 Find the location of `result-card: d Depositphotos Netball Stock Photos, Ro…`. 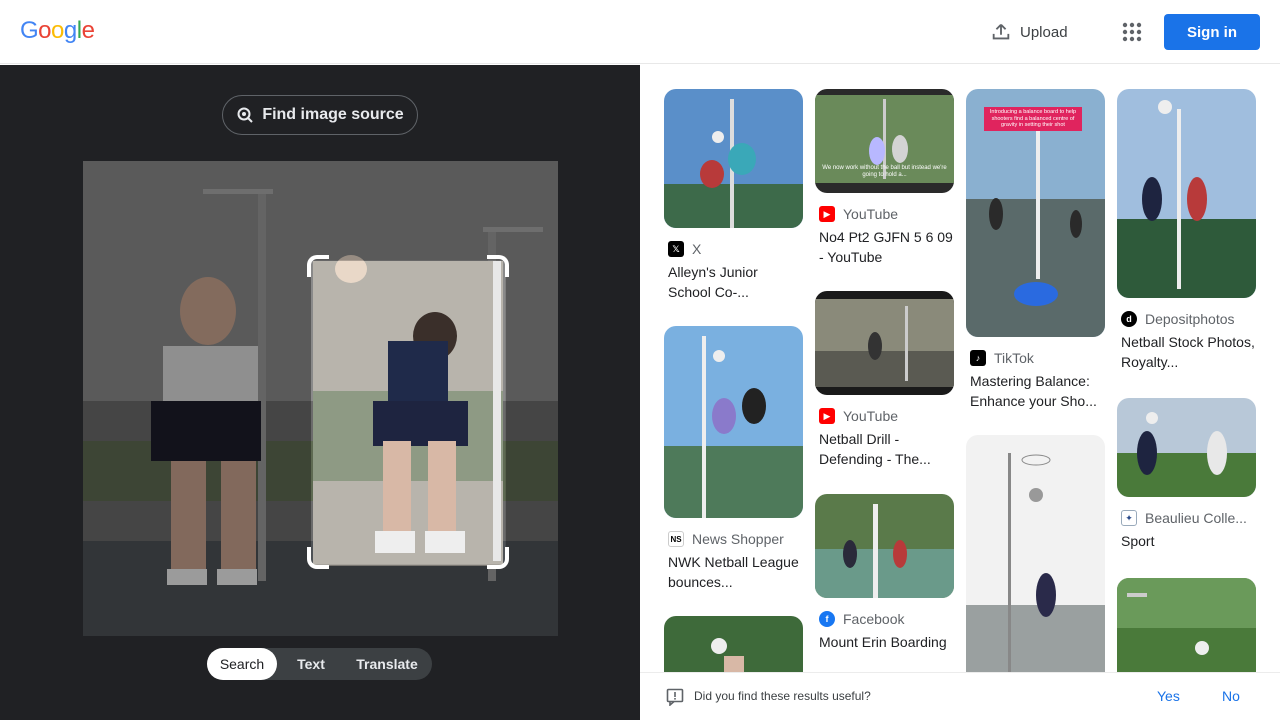

result-card: d Depositphotos Netball Stock Photos, Ro… is located at coordinates (1186, 230).